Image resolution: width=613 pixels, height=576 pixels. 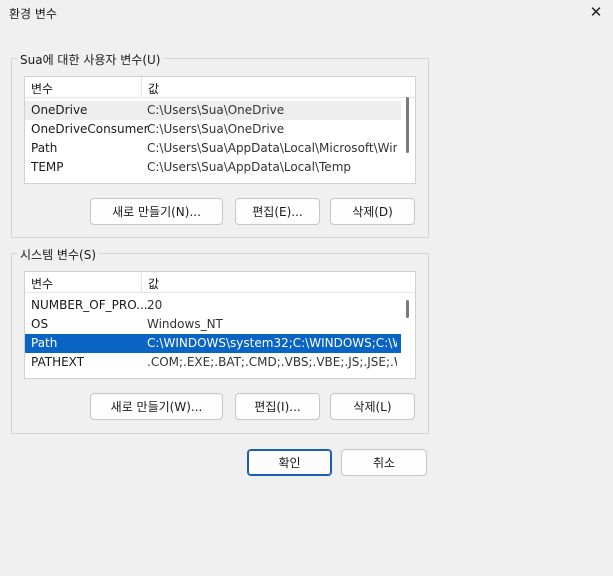 I want to click on variable-name: OneDriveConsumer, so click(x=90, y=129).